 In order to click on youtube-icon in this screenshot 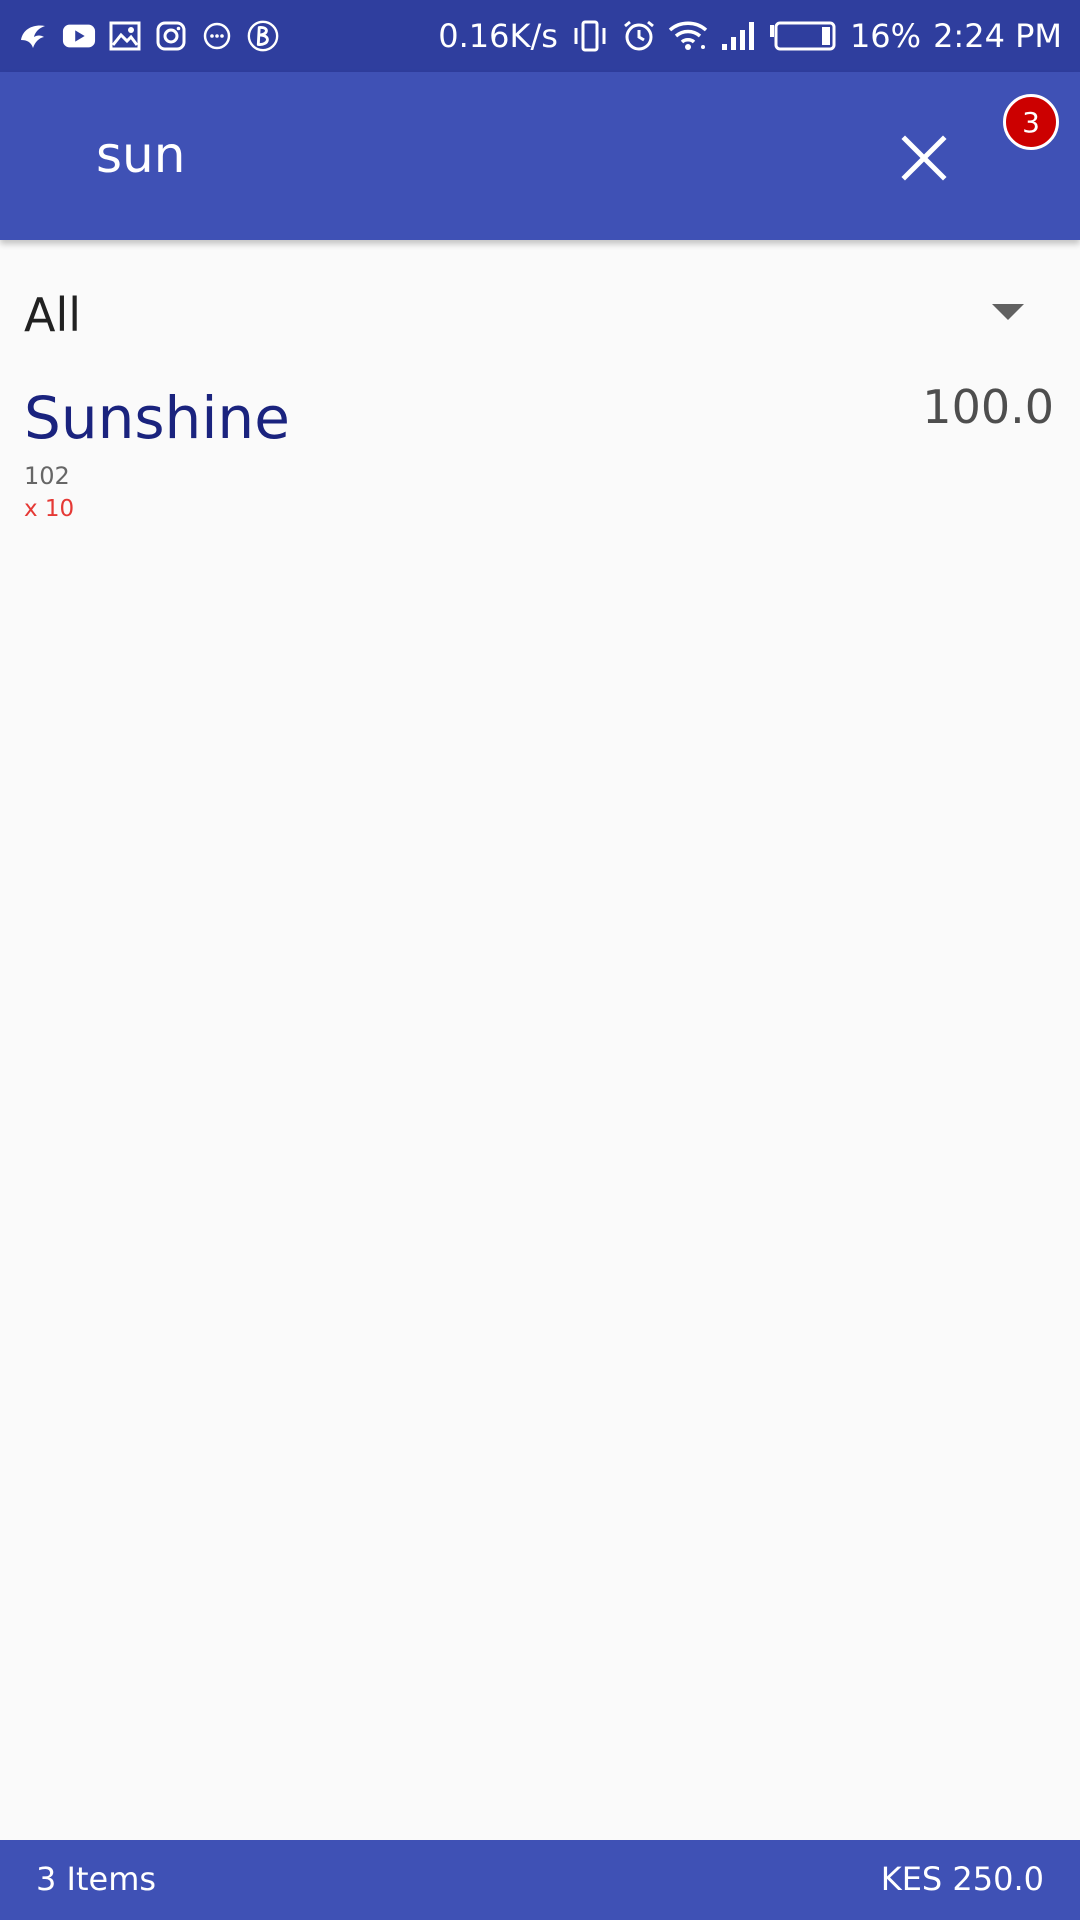, I will do `click(79, 36)`.